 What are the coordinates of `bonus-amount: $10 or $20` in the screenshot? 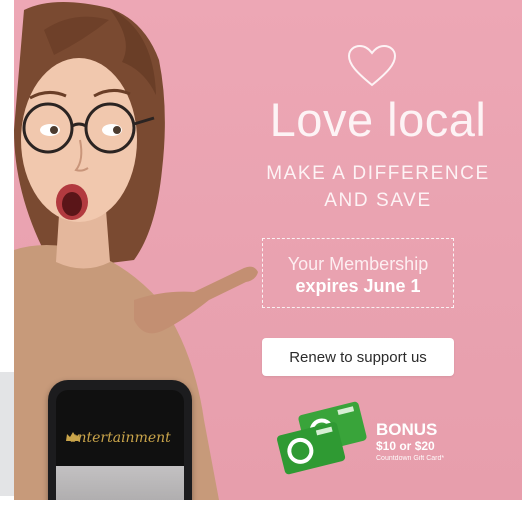 It's located at (405, 446).